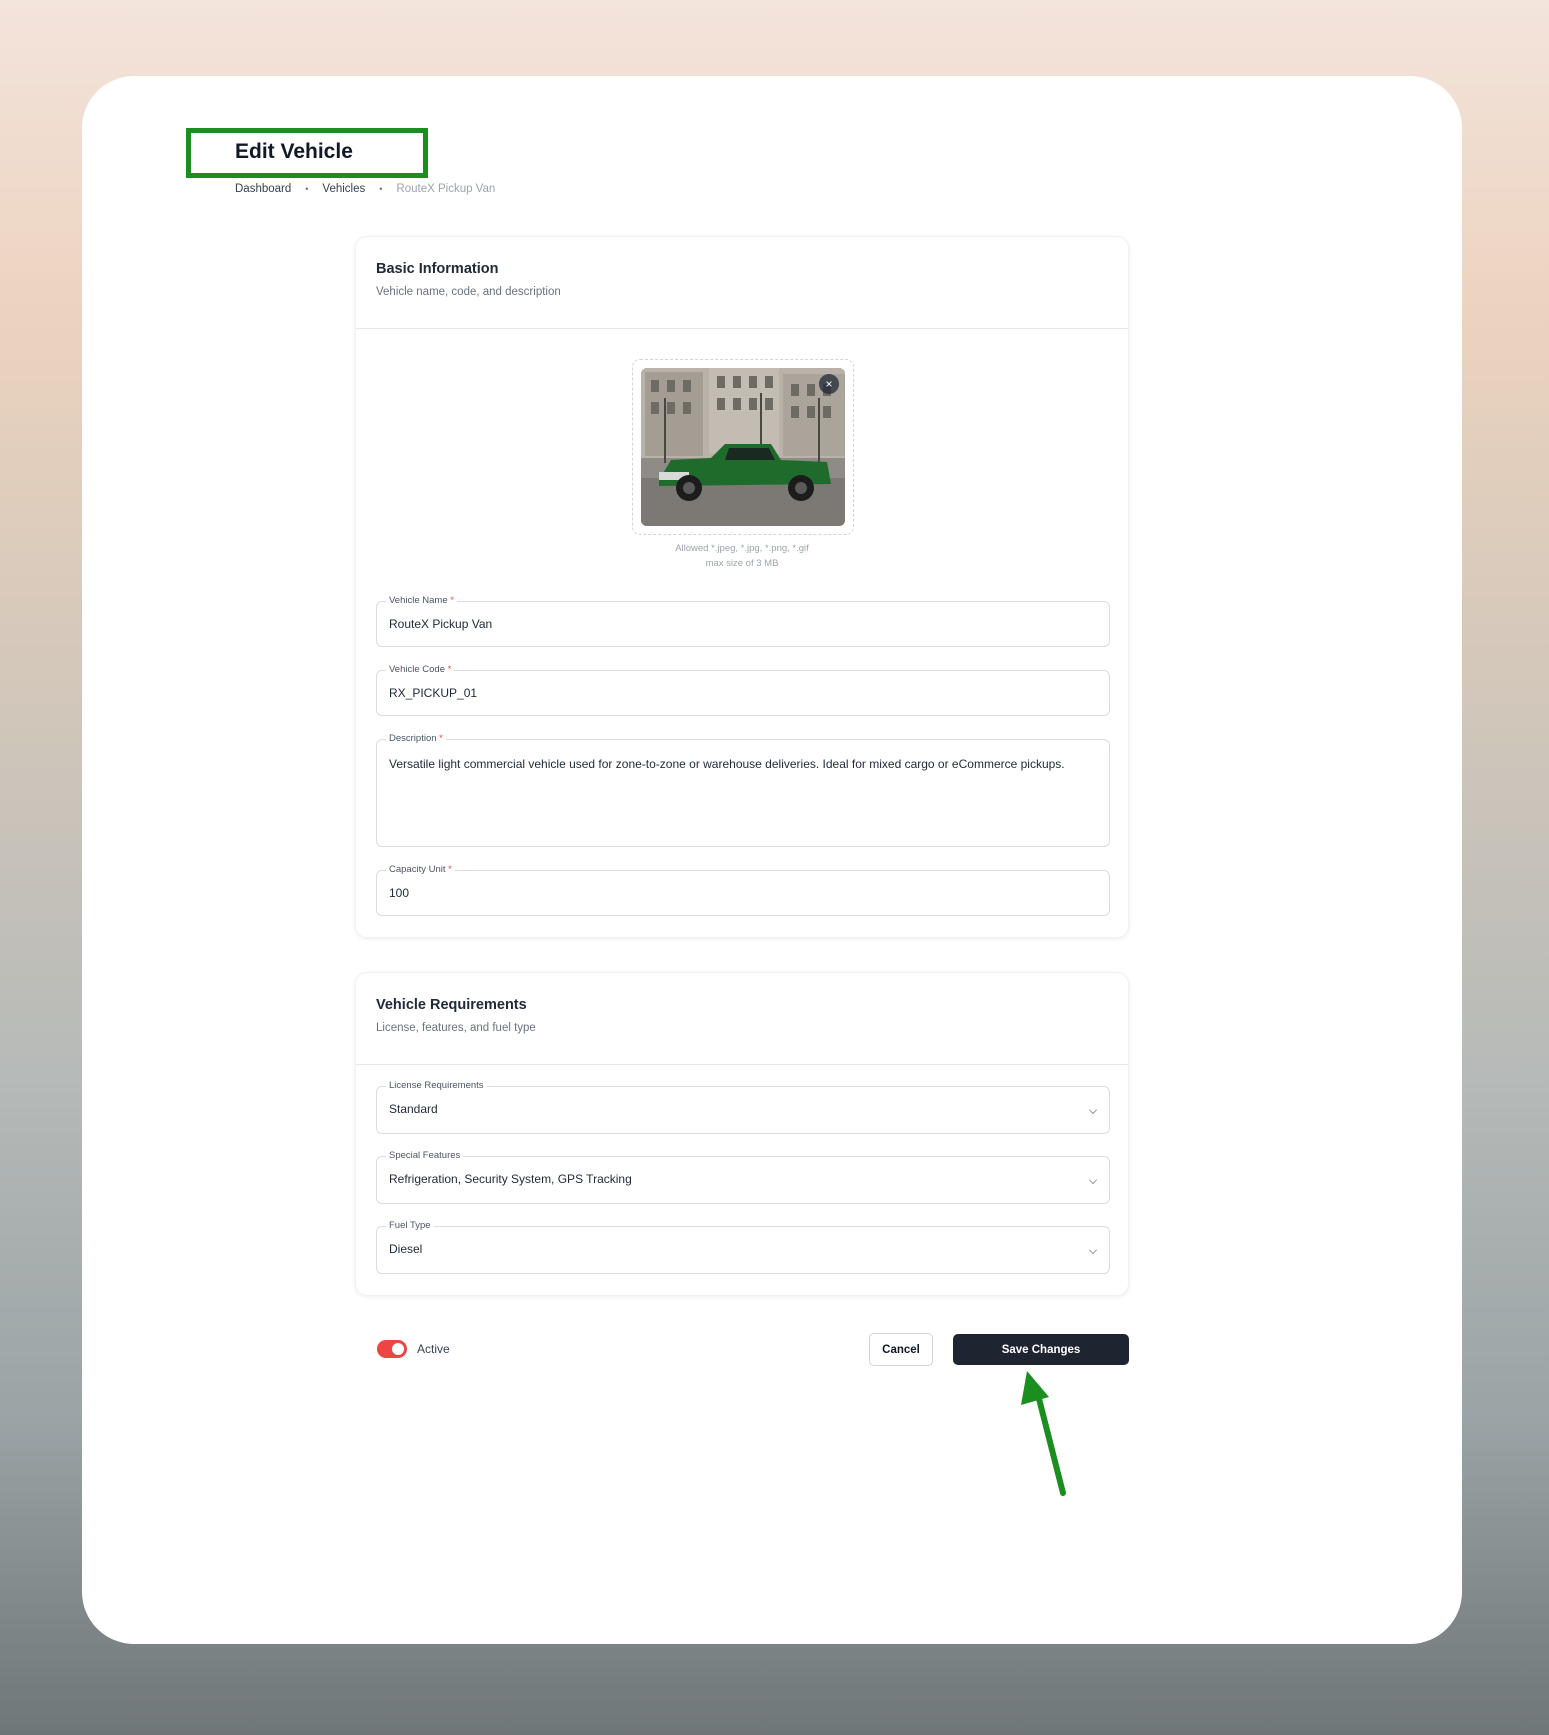 The height and width of the screenshot is (1735, 1549). What do you see at coordinates (743, 620) in the screenshot?
I see `vehicle-name-field: Vehicle Name * RouteX Pickup Van` at bounding box center [743, 620].